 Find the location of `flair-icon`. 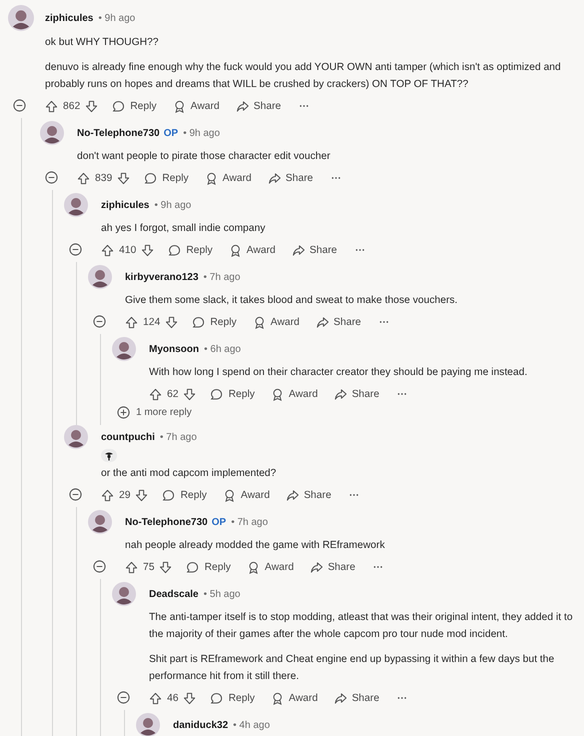

flair-icon is located at coordinates (109, 455).